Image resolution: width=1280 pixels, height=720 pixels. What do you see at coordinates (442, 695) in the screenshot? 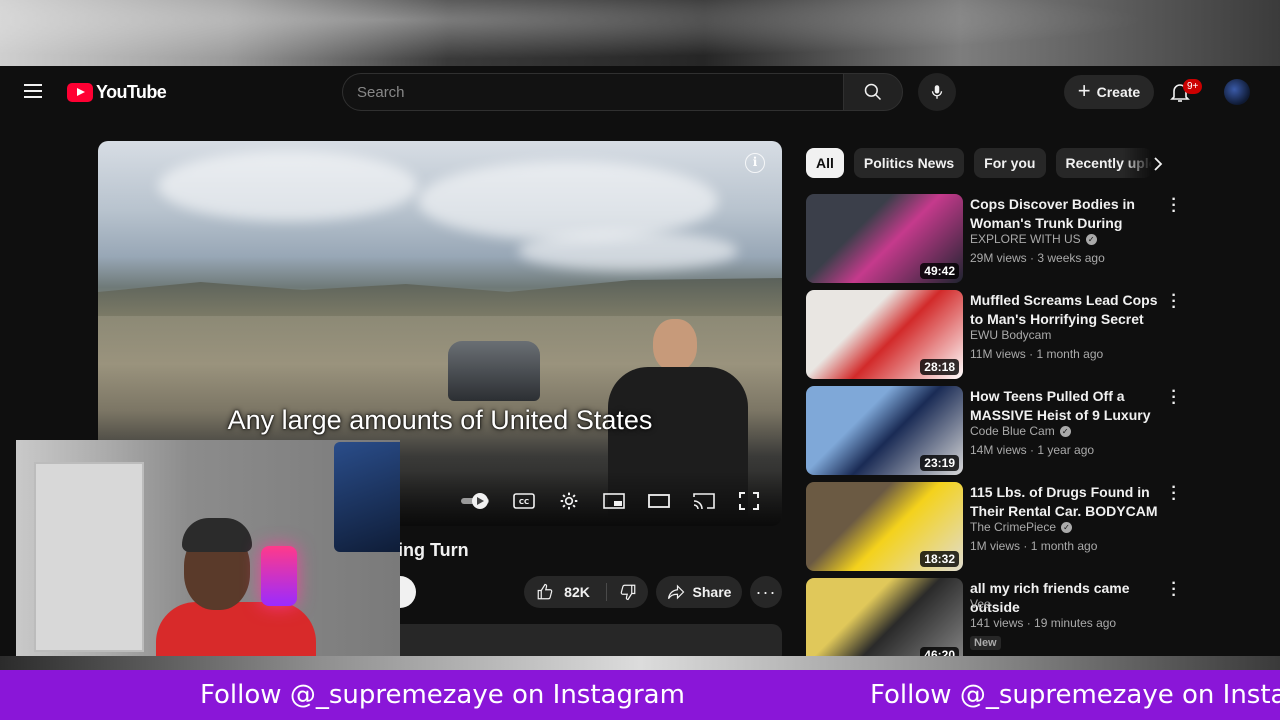
I see `banner-text: Follow @_supremezaye on Instagram` at bounding box center [442, 695].